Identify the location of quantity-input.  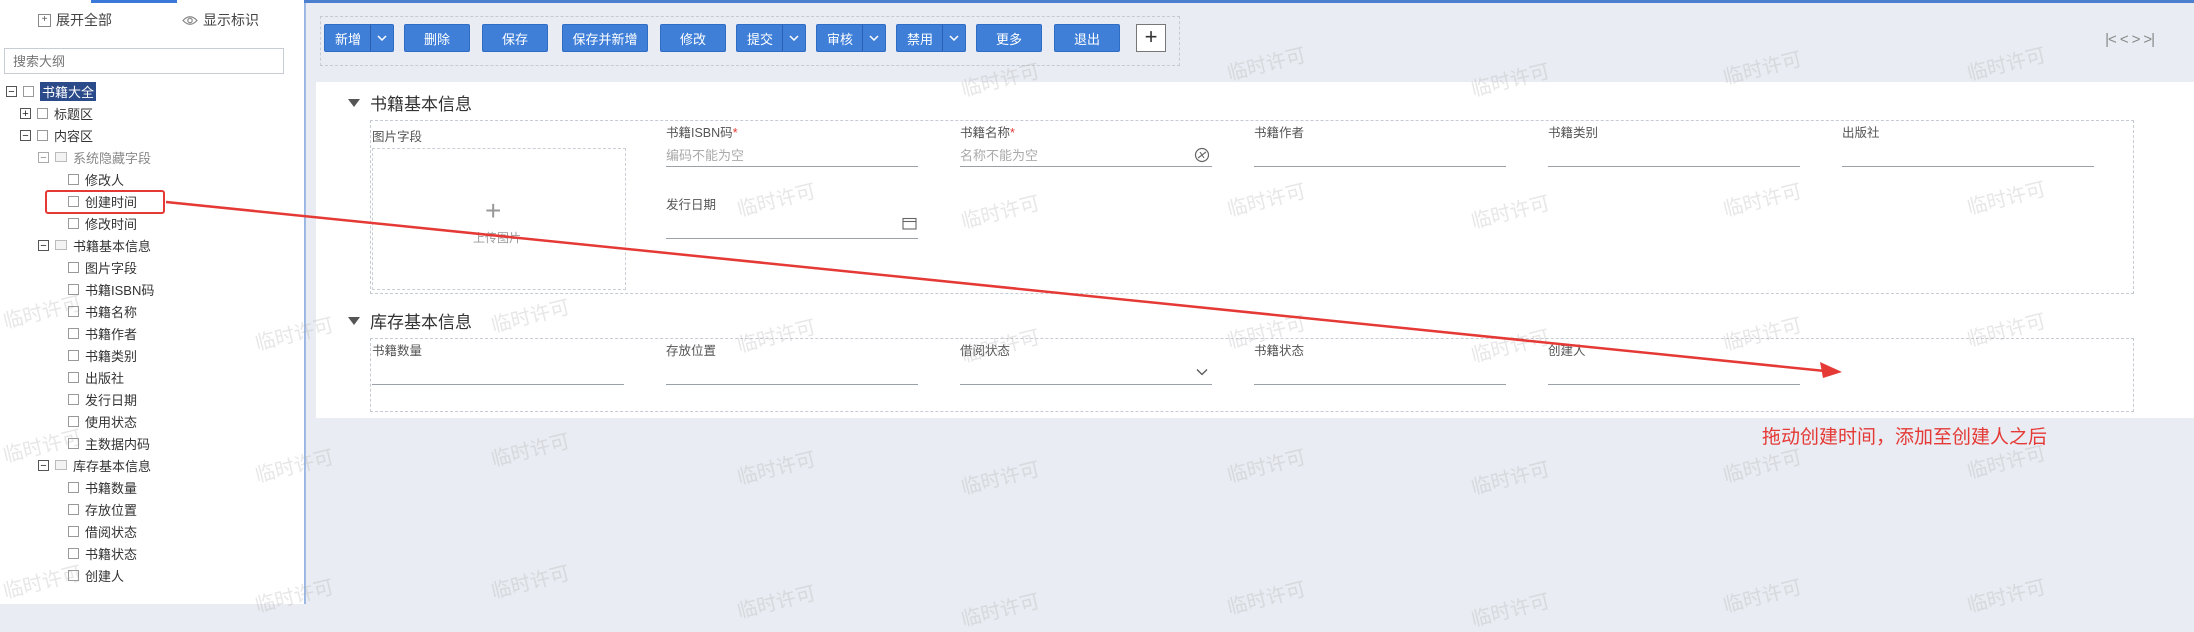
(498, 384).